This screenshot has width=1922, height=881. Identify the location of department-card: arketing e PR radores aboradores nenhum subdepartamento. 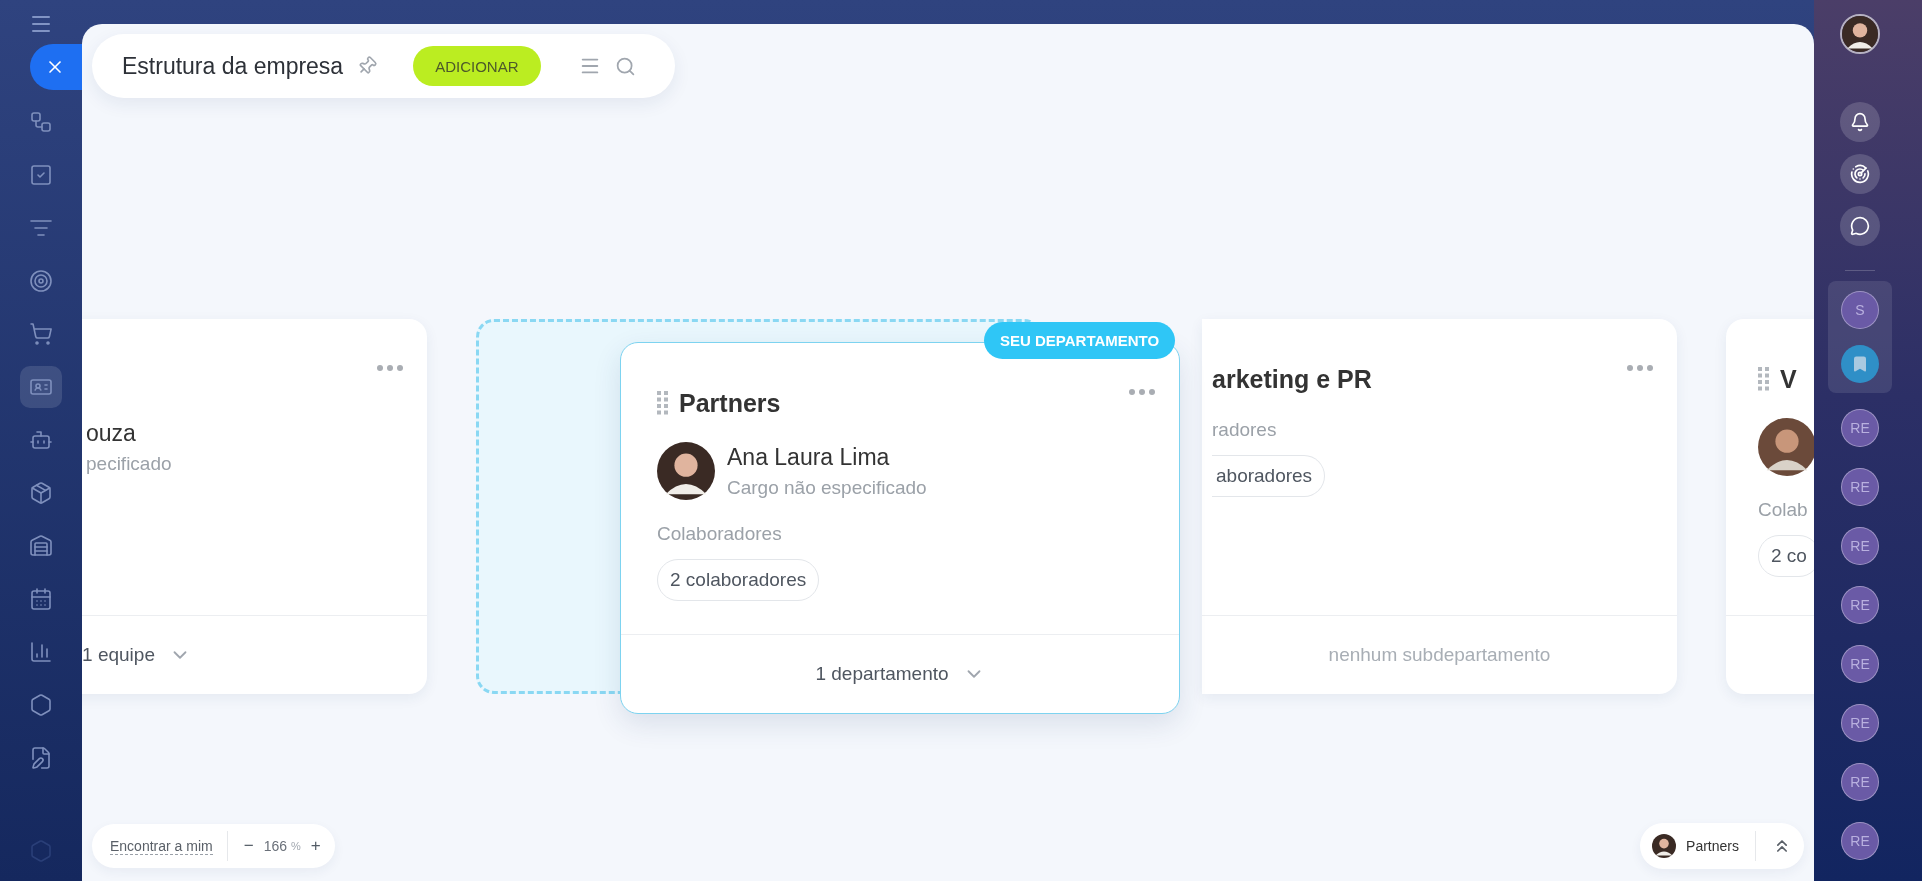
(1439, 506).